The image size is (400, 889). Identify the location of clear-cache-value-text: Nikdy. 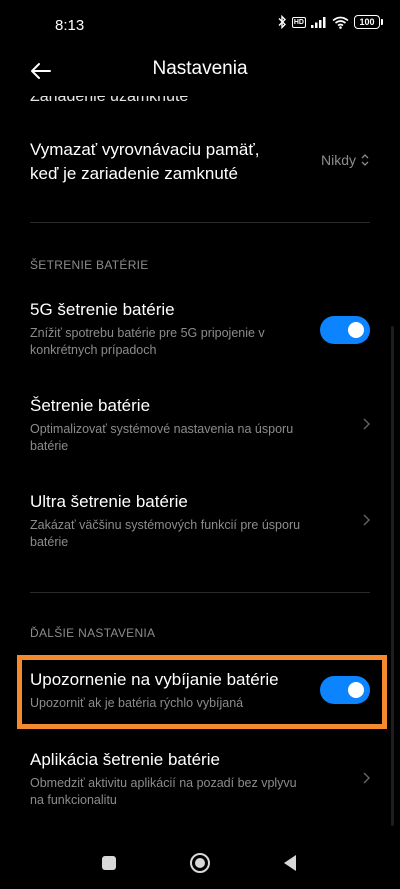
(338, 160).